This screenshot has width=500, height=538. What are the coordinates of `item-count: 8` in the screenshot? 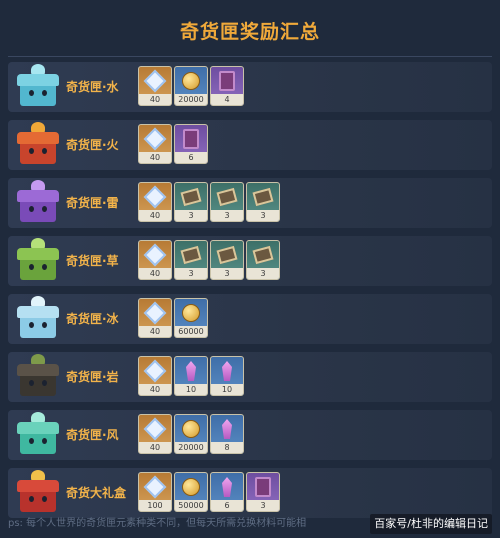 It's located at (227, 447).